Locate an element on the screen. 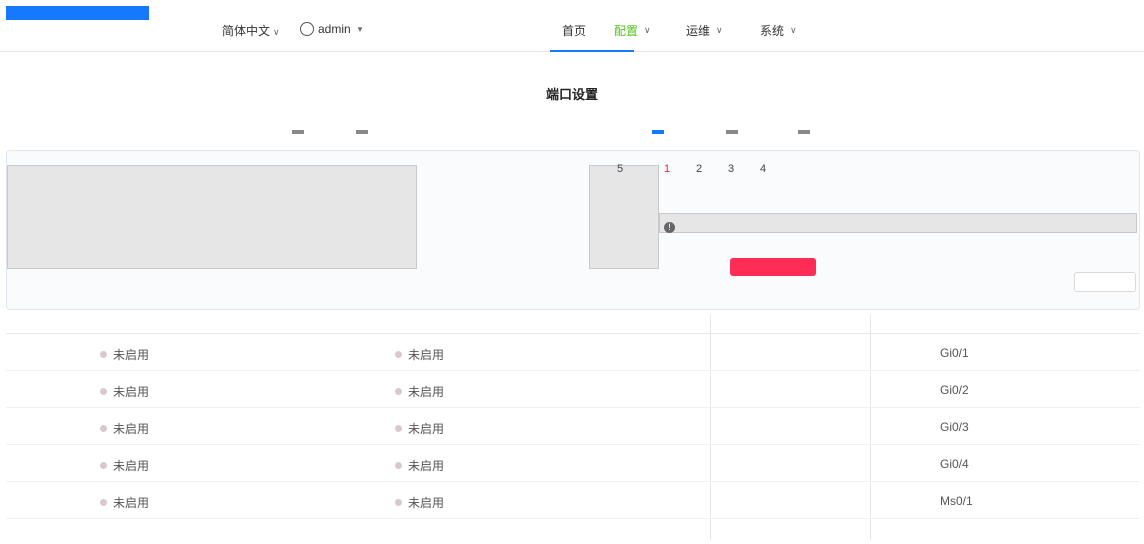 The width and height of the screenshot is (1144, 544). nav-config: 配置 ∨ is located at coordinates (632, 30).